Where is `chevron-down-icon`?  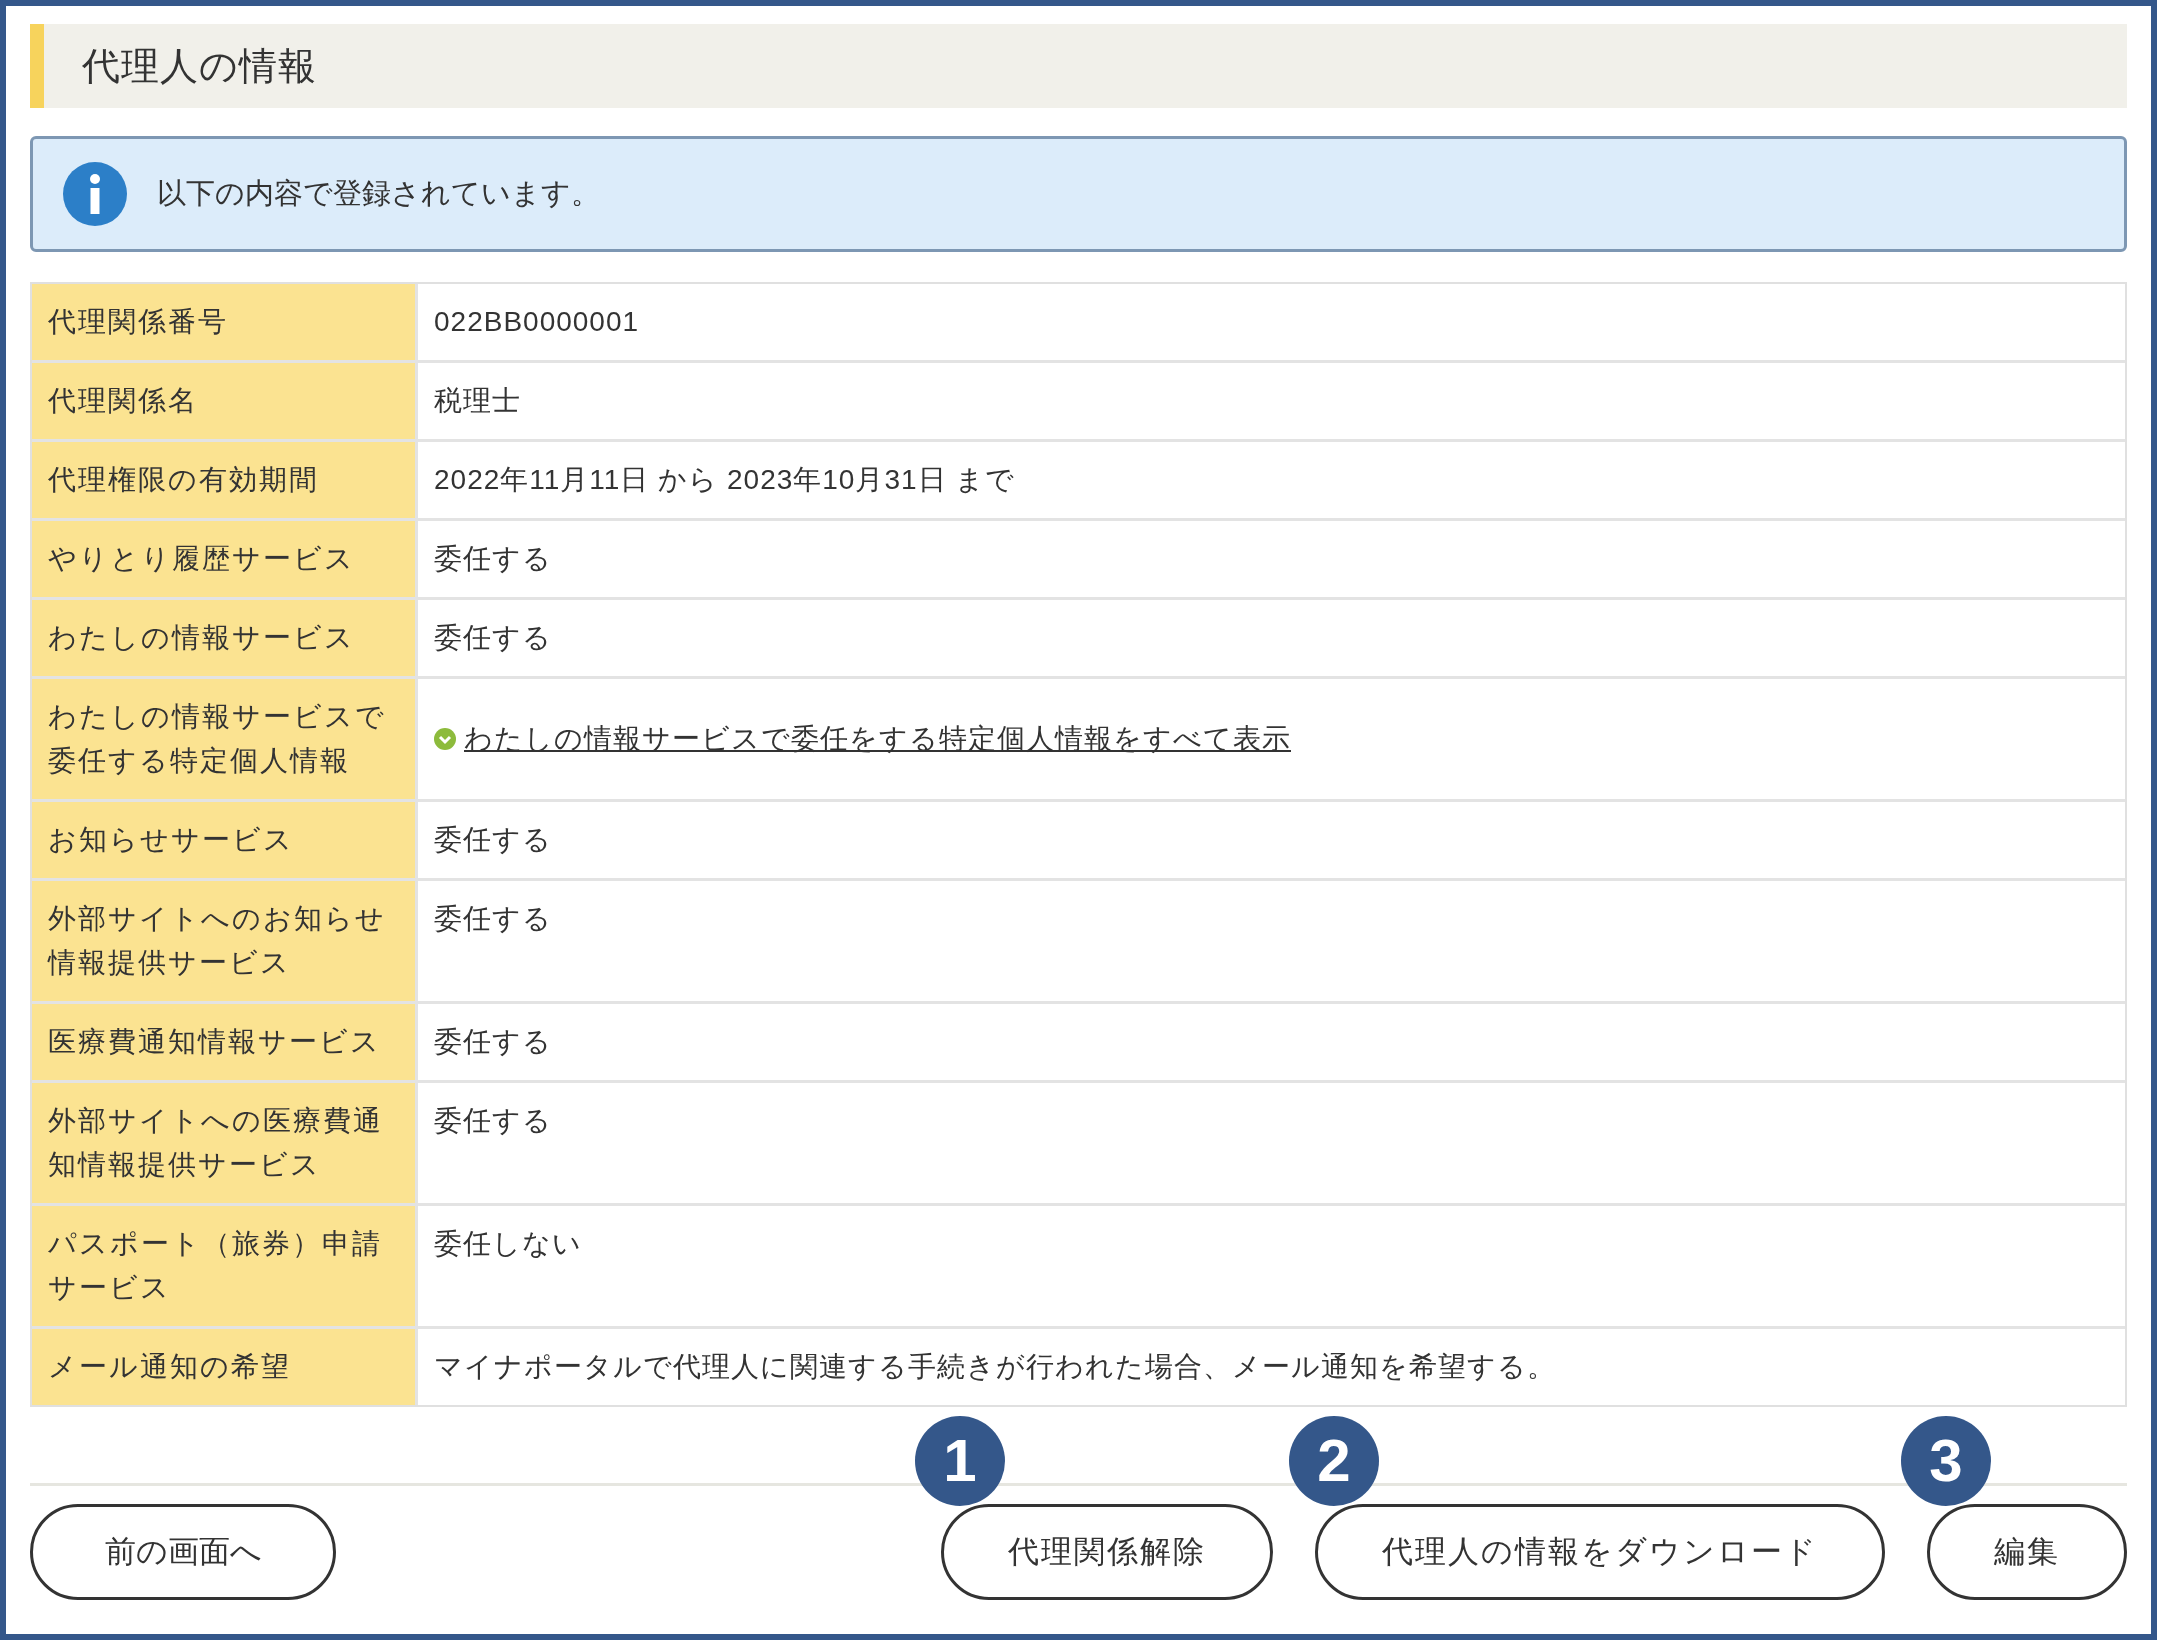
chevron-down-icon is located at coordinates (445, 739).